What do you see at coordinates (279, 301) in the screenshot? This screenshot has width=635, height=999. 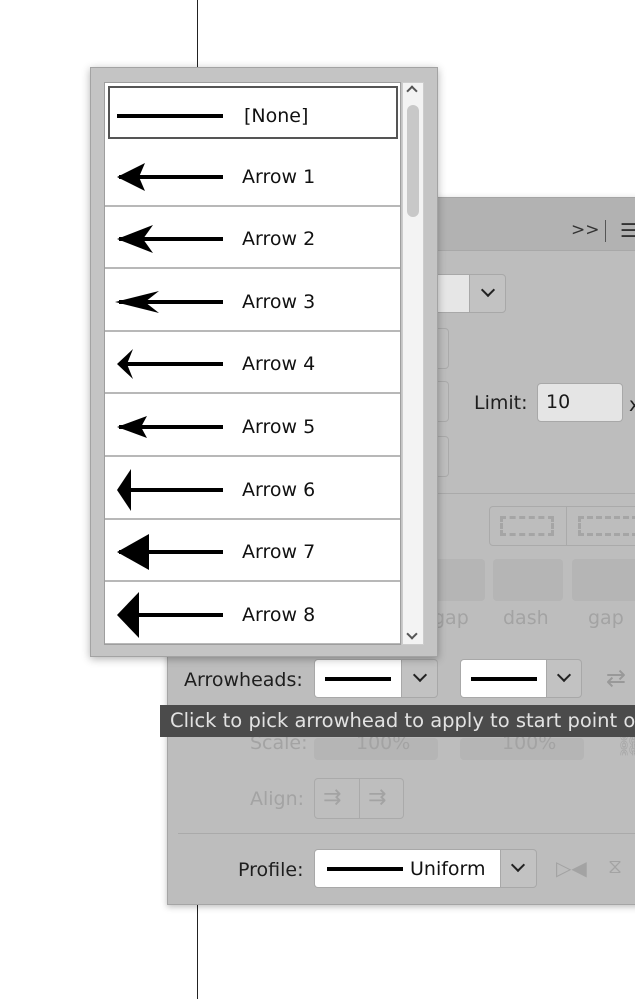 I see `arrowhead-option-label: Arrow 3` at bounding box center [279, 301].